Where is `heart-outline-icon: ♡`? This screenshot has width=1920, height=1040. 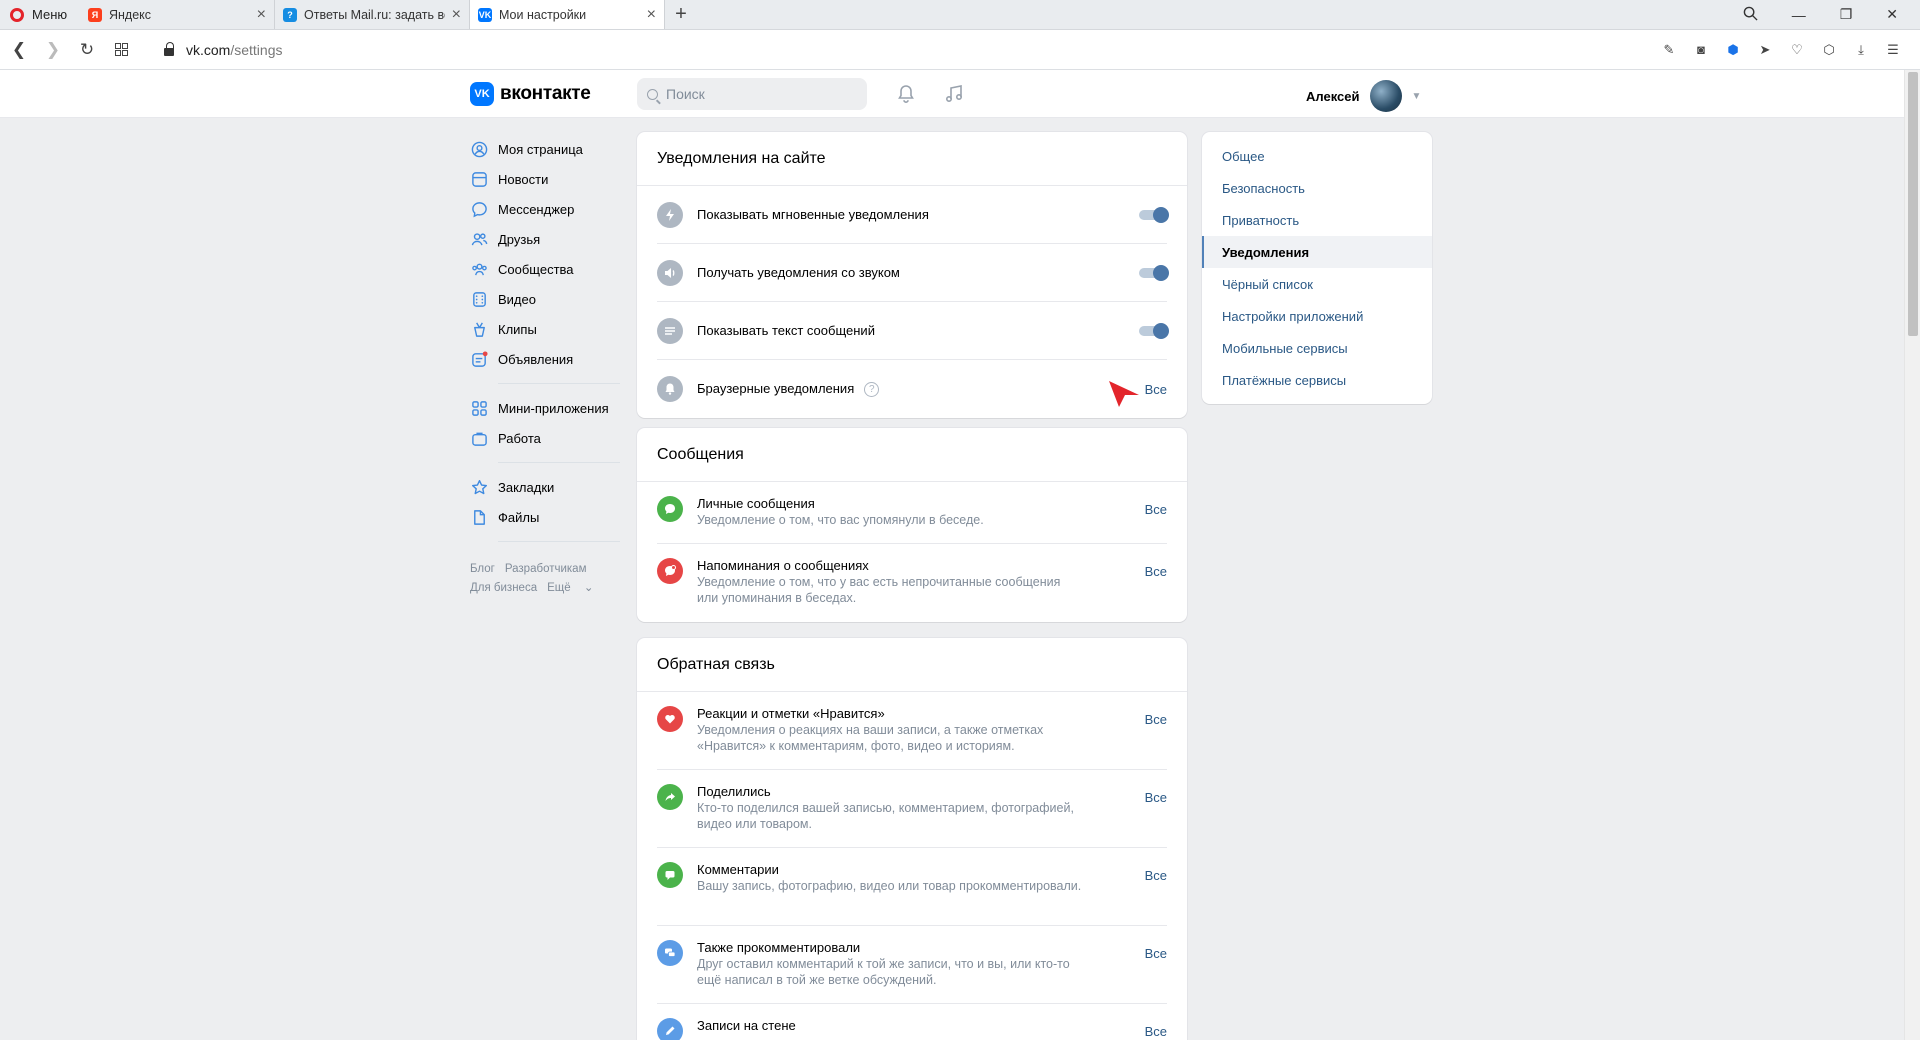 heart-outline-icon: ♡ is located at coordinates (1797, 50).